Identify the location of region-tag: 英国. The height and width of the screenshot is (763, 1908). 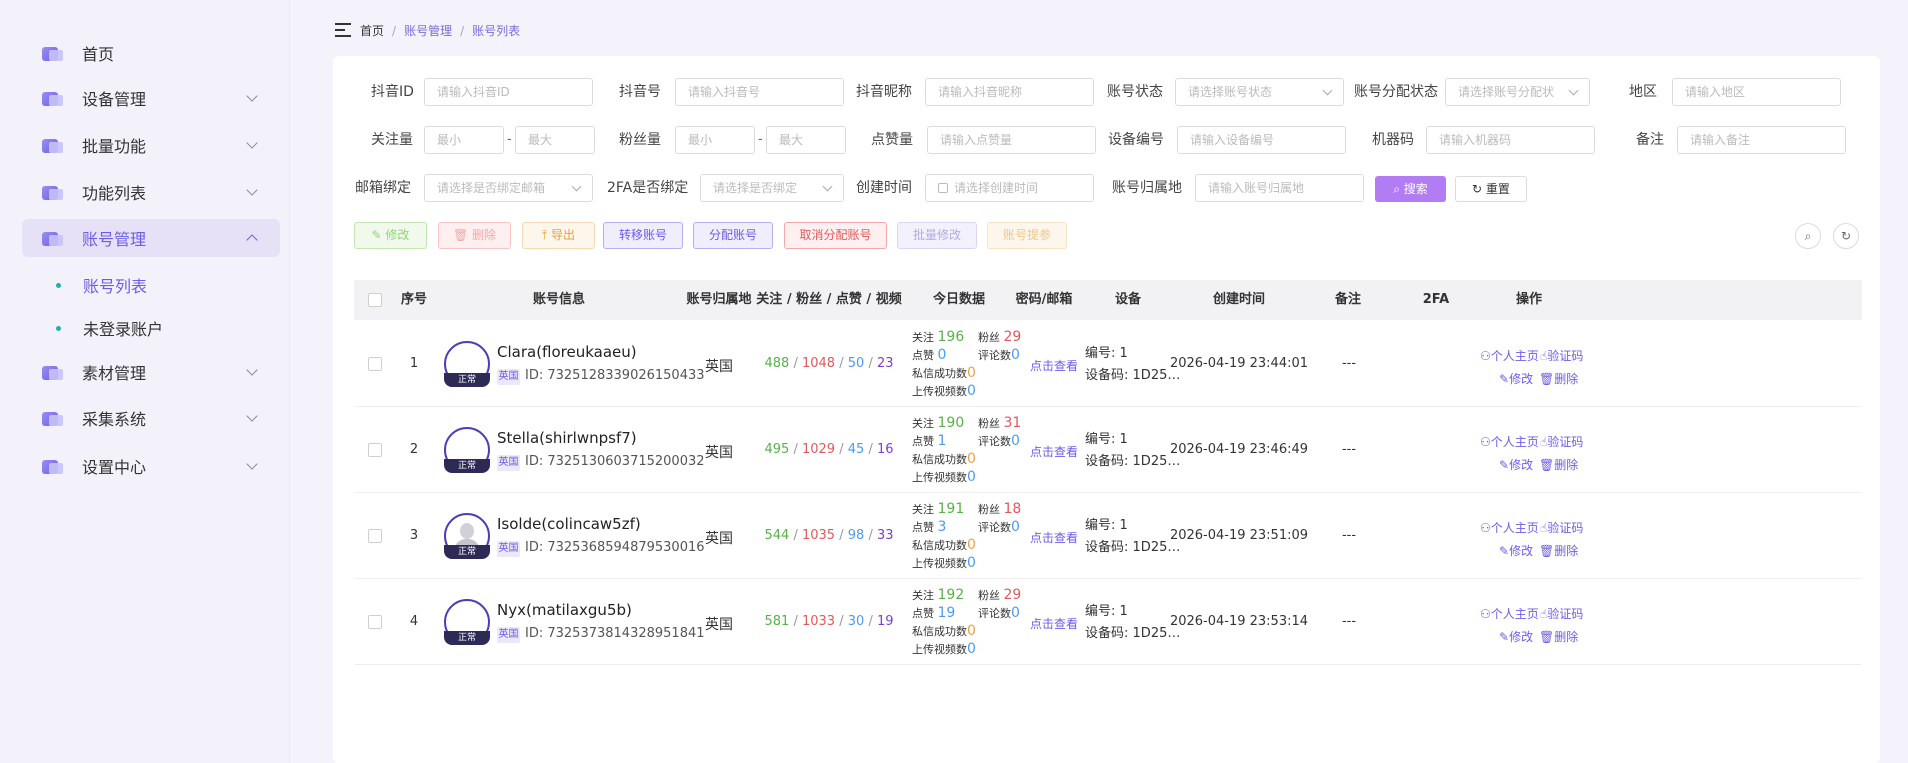
(508, 463).